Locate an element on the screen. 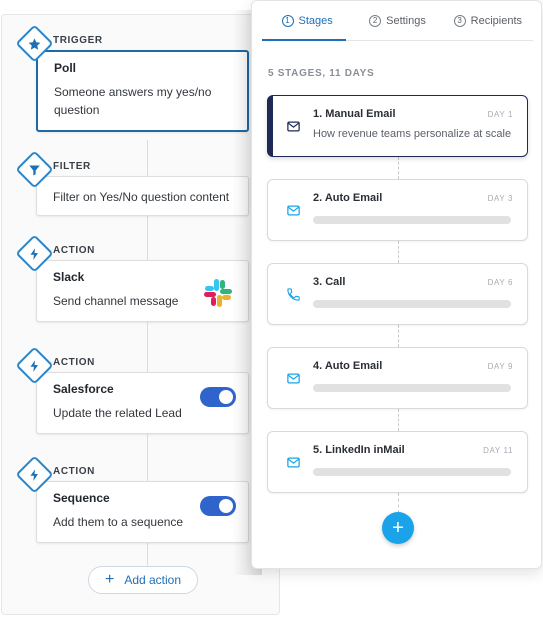  add-action-label: Add action is located at coordinates (153, 580).